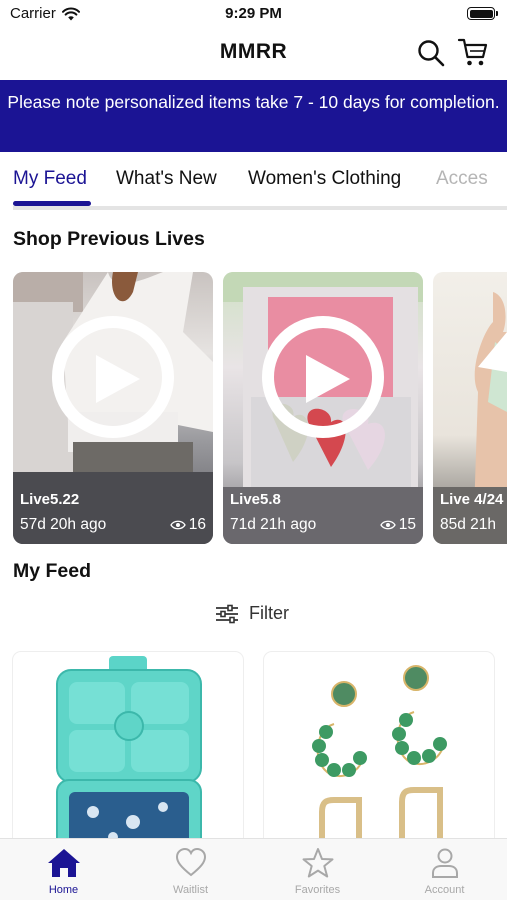 The height and width of the screenshot is (900, 507). I want to click on bottom-tab-waitlist: Waitlist, so click(190, 871).